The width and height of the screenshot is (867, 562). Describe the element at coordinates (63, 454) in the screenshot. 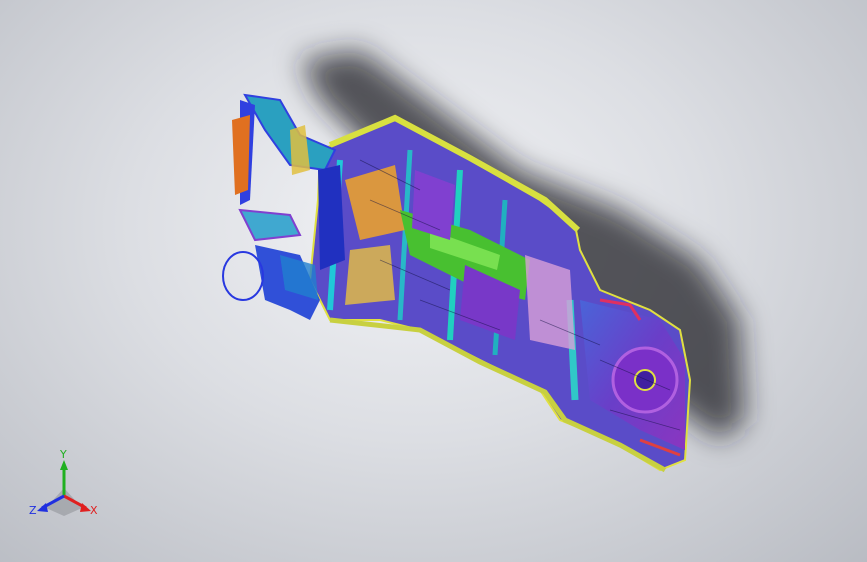

I see `y-axis-label: Y` at that location.